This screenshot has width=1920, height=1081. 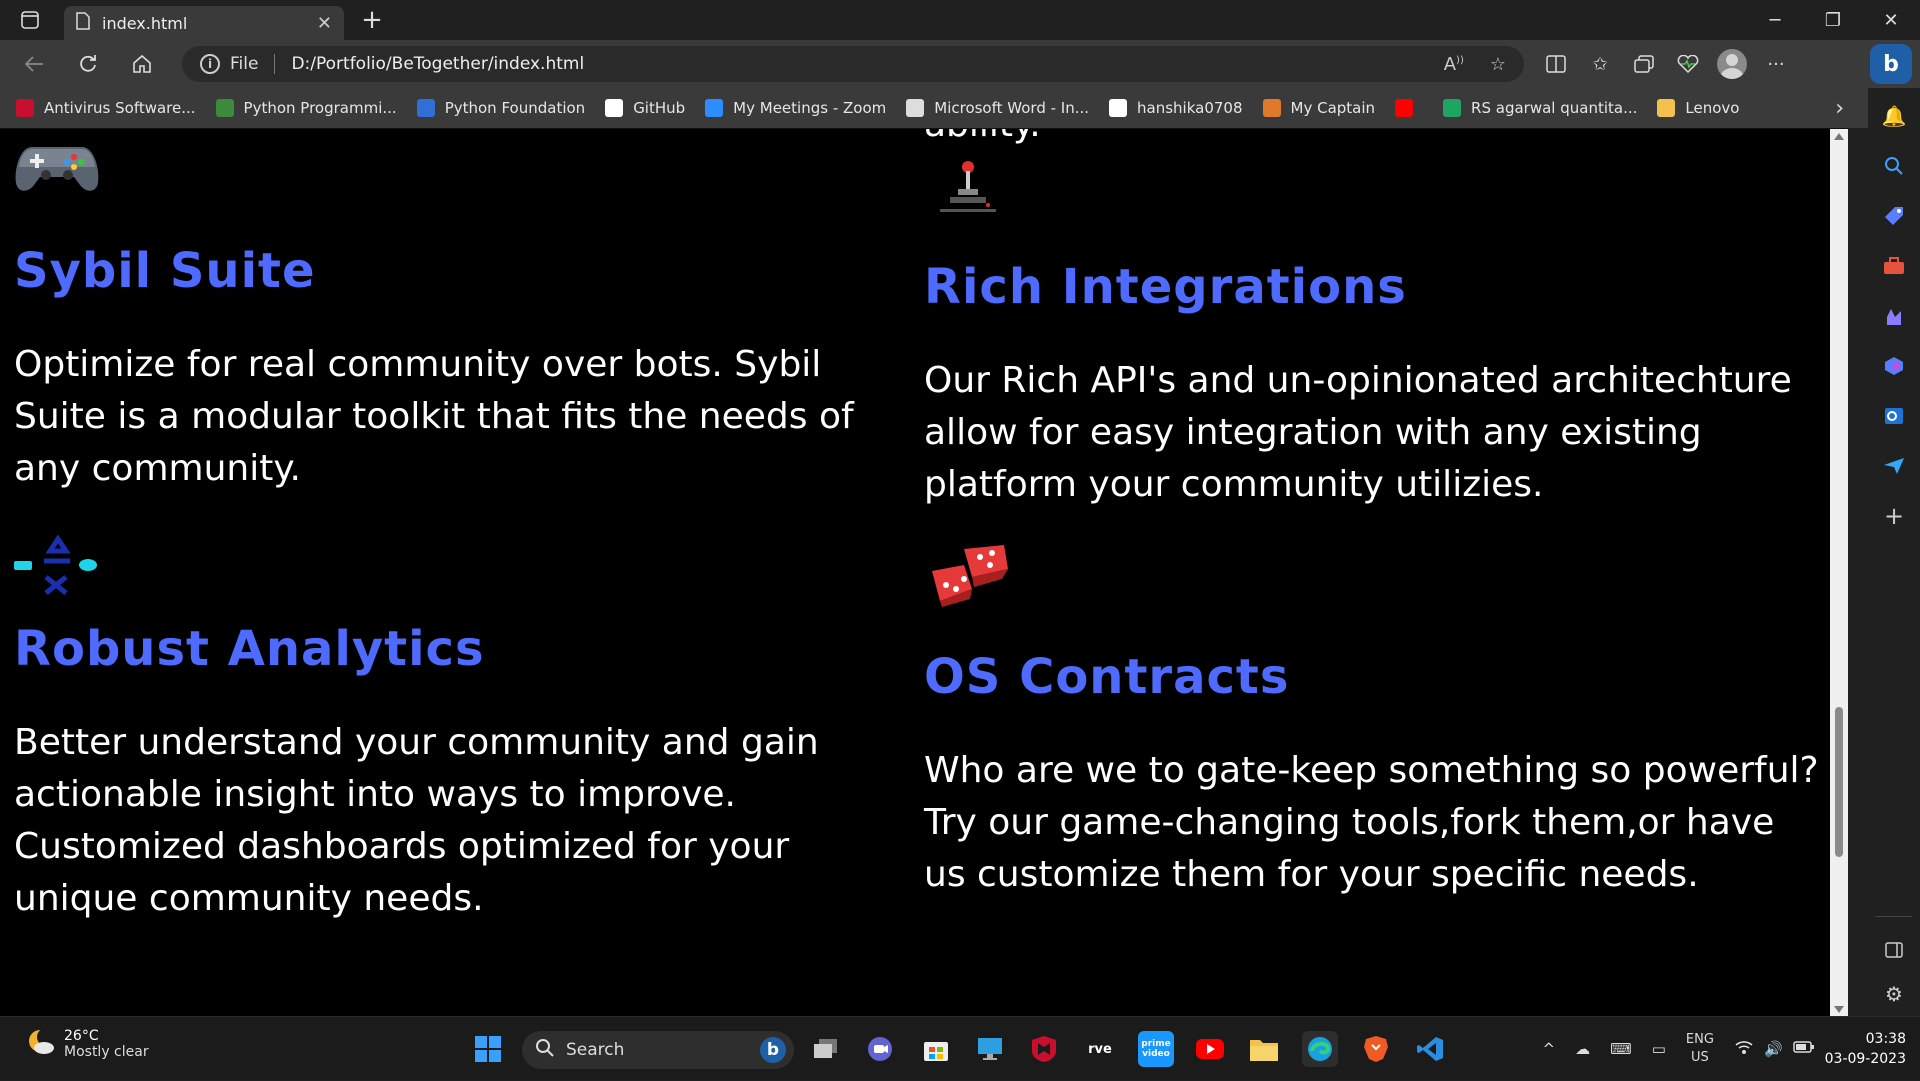 What do you see at coordinates (826, 1049) in the screenshot?
I see `task-view-icon` at bounding box center [826, 1049].